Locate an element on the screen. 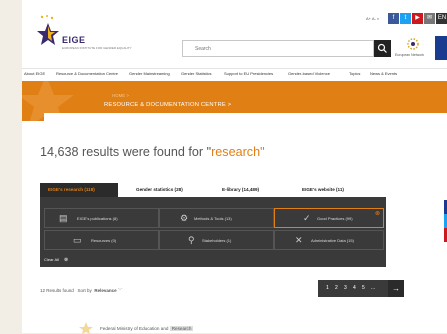 The image size is (447, 334). page-3: 3 is located at coordinates (345, 288).